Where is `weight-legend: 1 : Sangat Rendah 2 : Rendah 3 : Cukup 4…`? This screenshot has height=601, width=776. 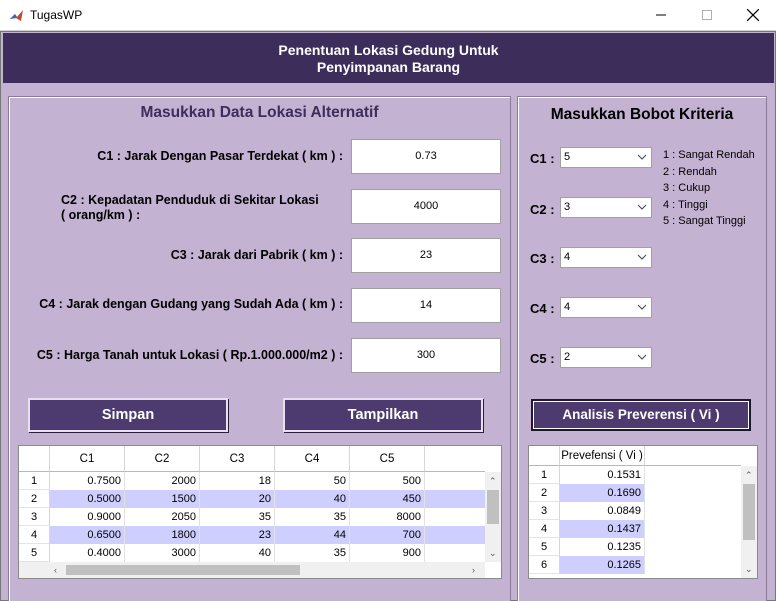
weight-legend: 1 : Sangat Rendah 2 : Rendah 3 : Cukup 4… is located at coordinates (709, 188).